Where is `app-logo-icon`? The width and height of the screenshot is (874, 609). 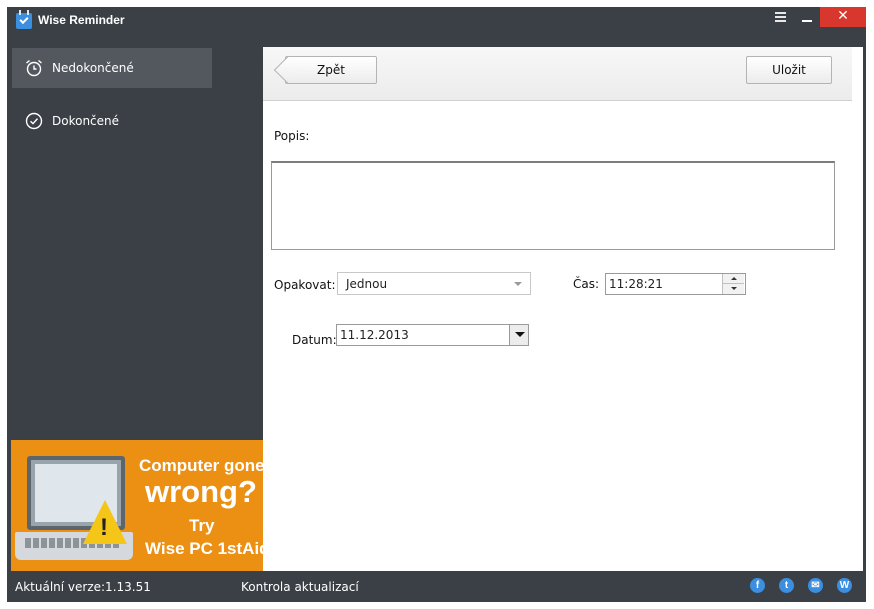
app-logo-icon is located at coordinates (24, 19).